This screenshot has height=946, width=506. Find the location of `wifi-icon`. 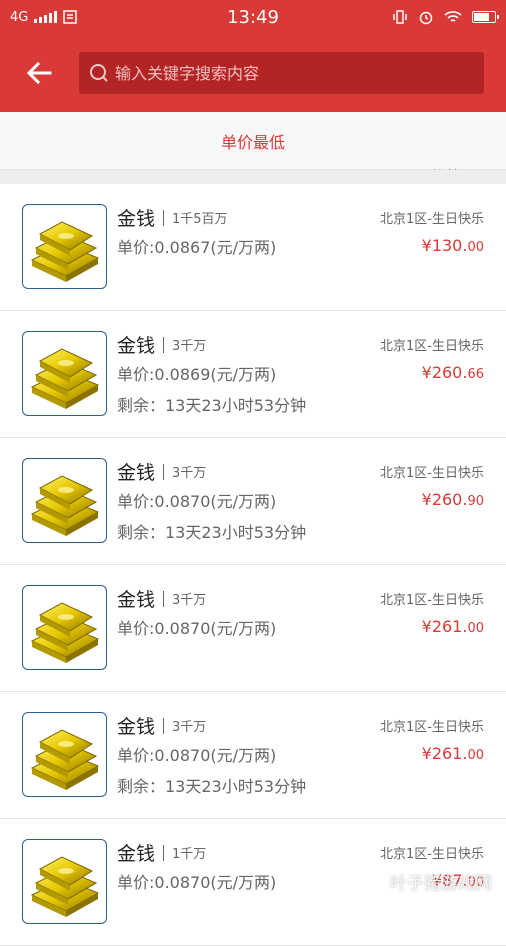

wifi-icon is located at coordinates (453, 17).